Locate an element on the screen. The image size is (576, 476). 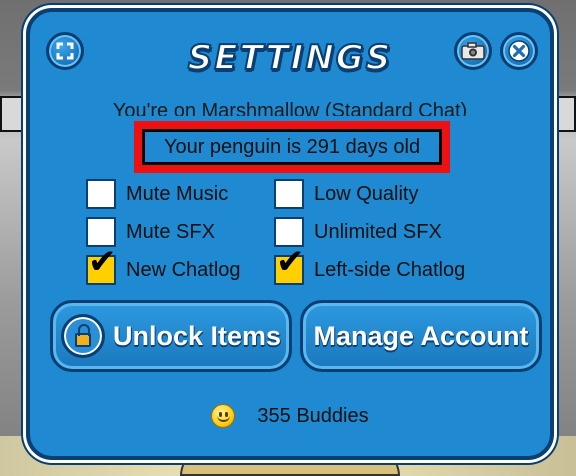
option-label: Mute Music is located at coordinates (177, 193).